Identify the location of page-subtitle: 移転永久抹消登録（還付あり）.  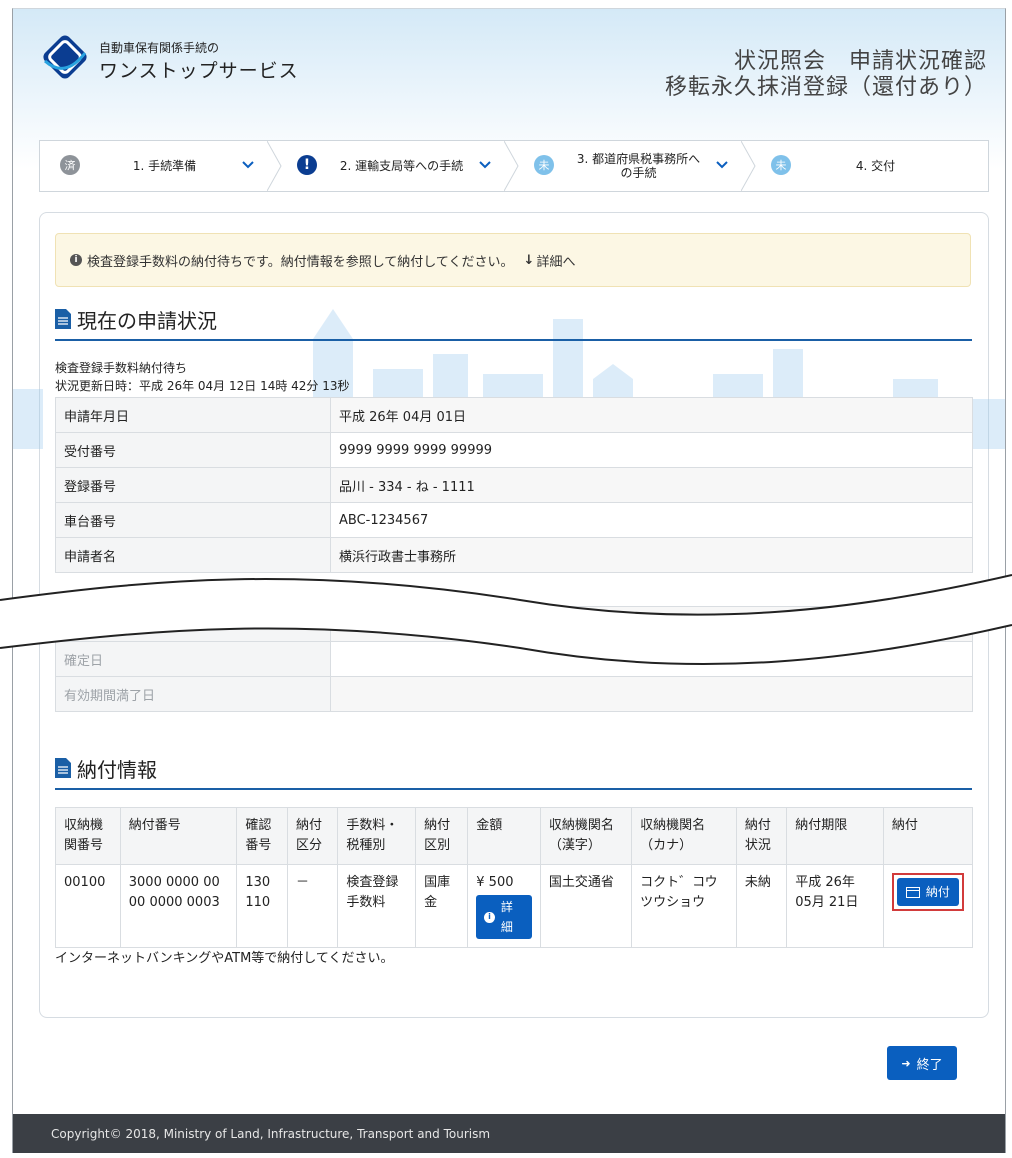
(825, 87).